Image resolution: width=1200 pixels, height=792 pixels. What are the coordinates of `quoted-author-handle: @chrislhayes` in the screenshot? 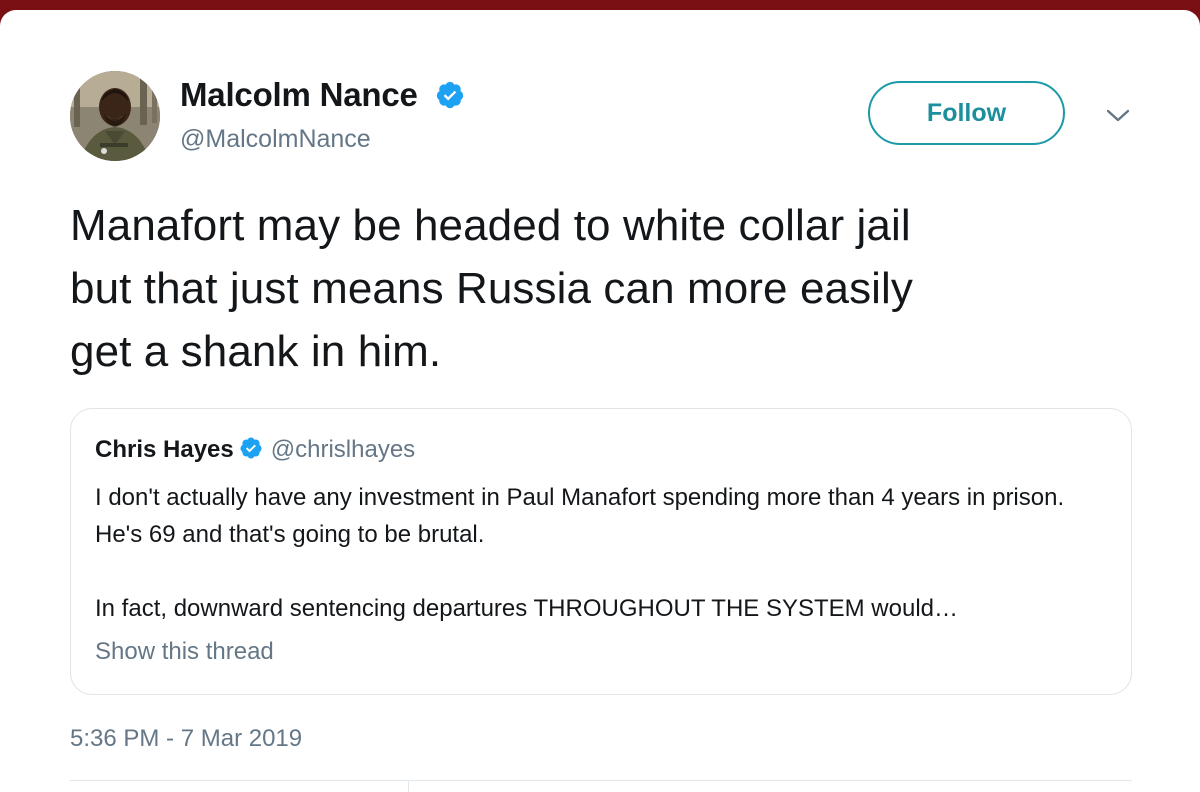 It's located at (343, 449).